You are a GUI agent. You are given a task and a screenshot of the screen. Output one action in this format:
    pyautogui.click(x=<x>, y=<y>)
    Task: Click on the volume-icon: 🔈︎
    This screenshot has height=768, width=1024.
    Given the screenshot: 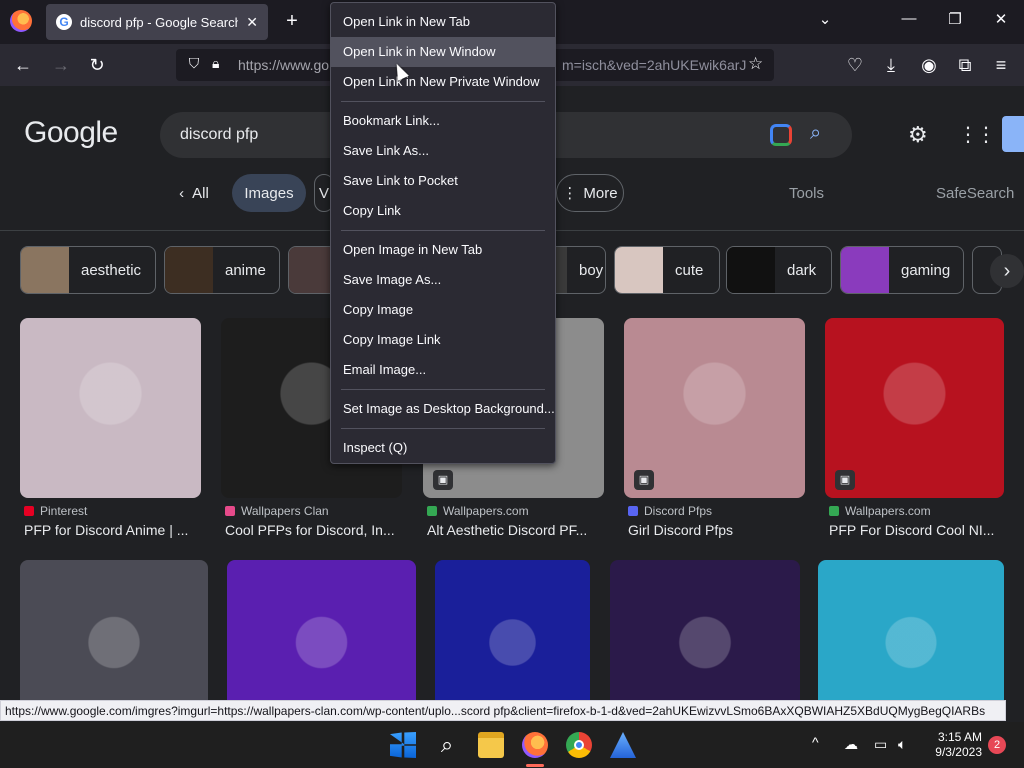 What is the action you would take?
    pyautogui.click(x=902, y=744)
    